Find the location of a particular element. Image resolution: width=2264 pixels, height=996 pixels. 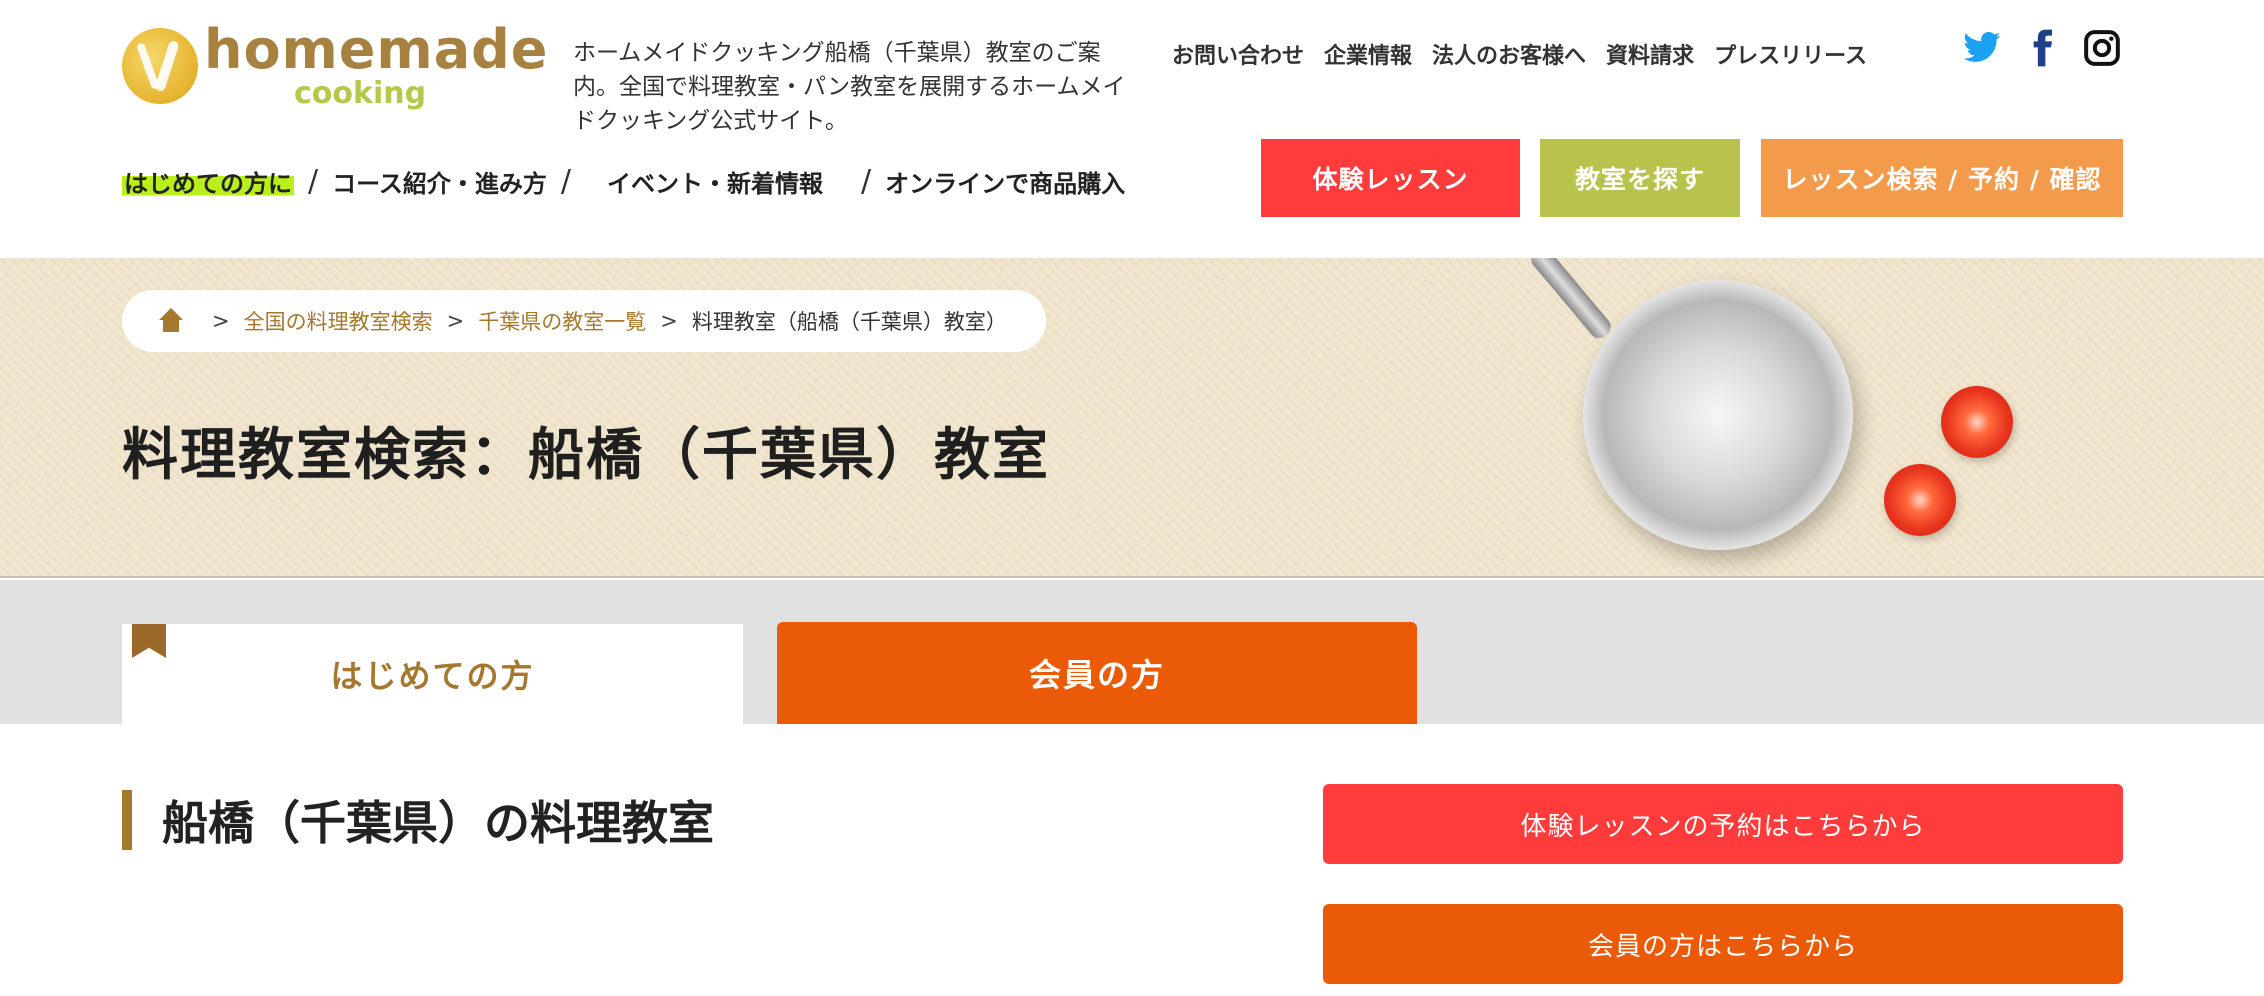

utility-links: お問い合わせ 企業情報 法人のお客様へ 資料請求 プレスリリース is located at coordinates (1519, 54).